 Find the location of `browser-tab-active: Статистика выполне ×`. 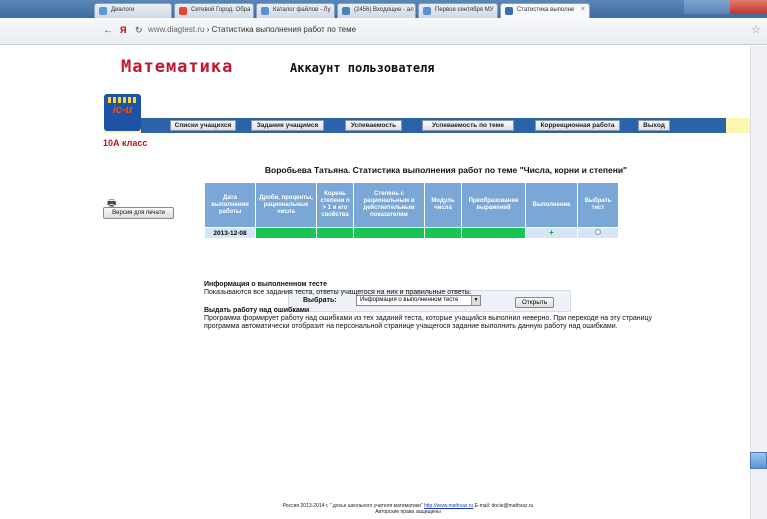

browser-tab-active: Статистика выполне × is located at coordinates (545, 11).